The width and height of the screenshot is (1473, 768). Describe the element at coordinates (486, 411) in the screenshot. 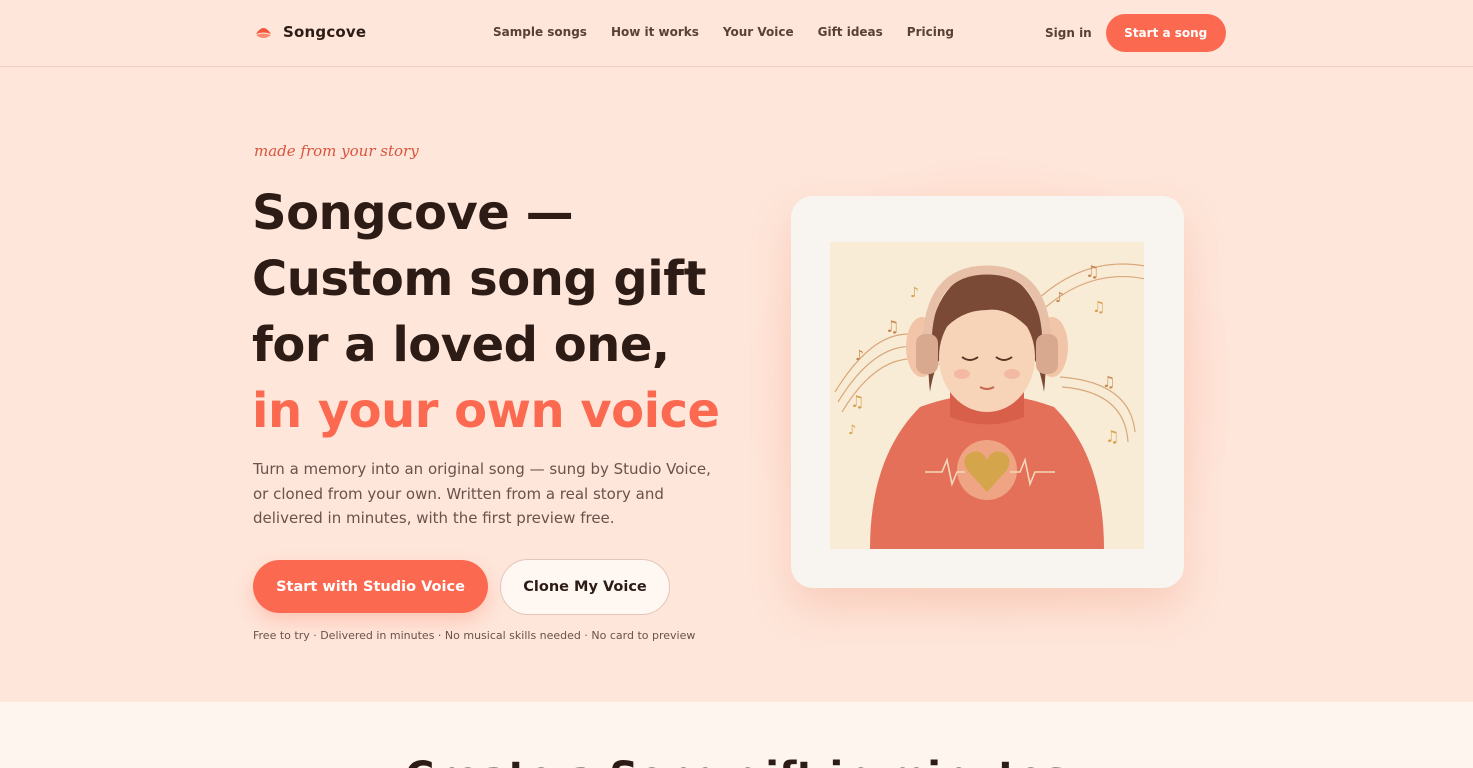

I see `headline-accent: in your own voice` at that location.